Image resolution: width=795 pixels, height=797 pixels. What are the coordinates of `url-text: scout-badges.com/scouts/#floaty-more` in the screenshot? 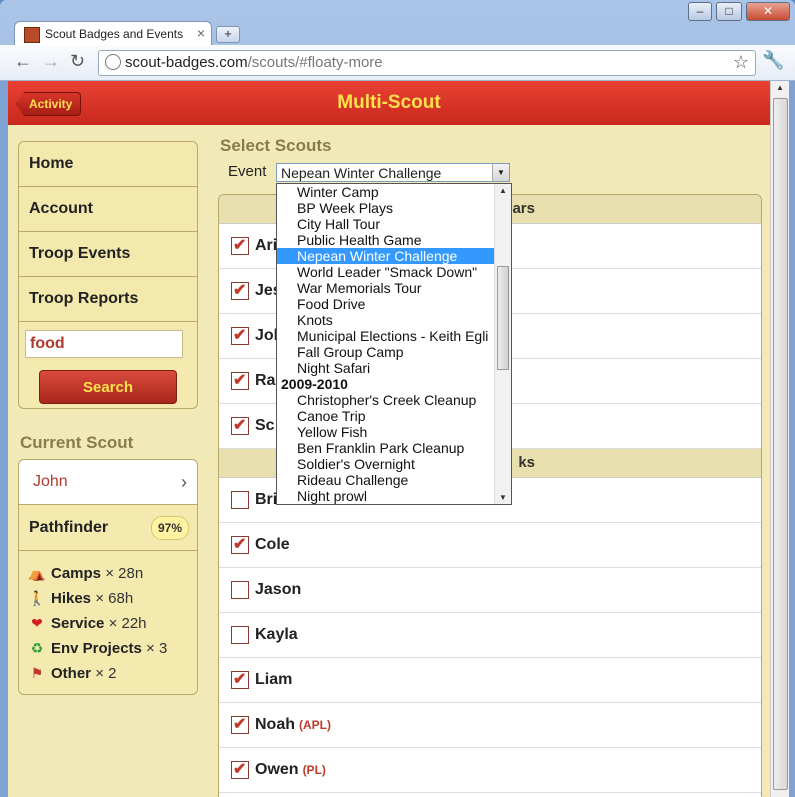 It's located at (254, 62).